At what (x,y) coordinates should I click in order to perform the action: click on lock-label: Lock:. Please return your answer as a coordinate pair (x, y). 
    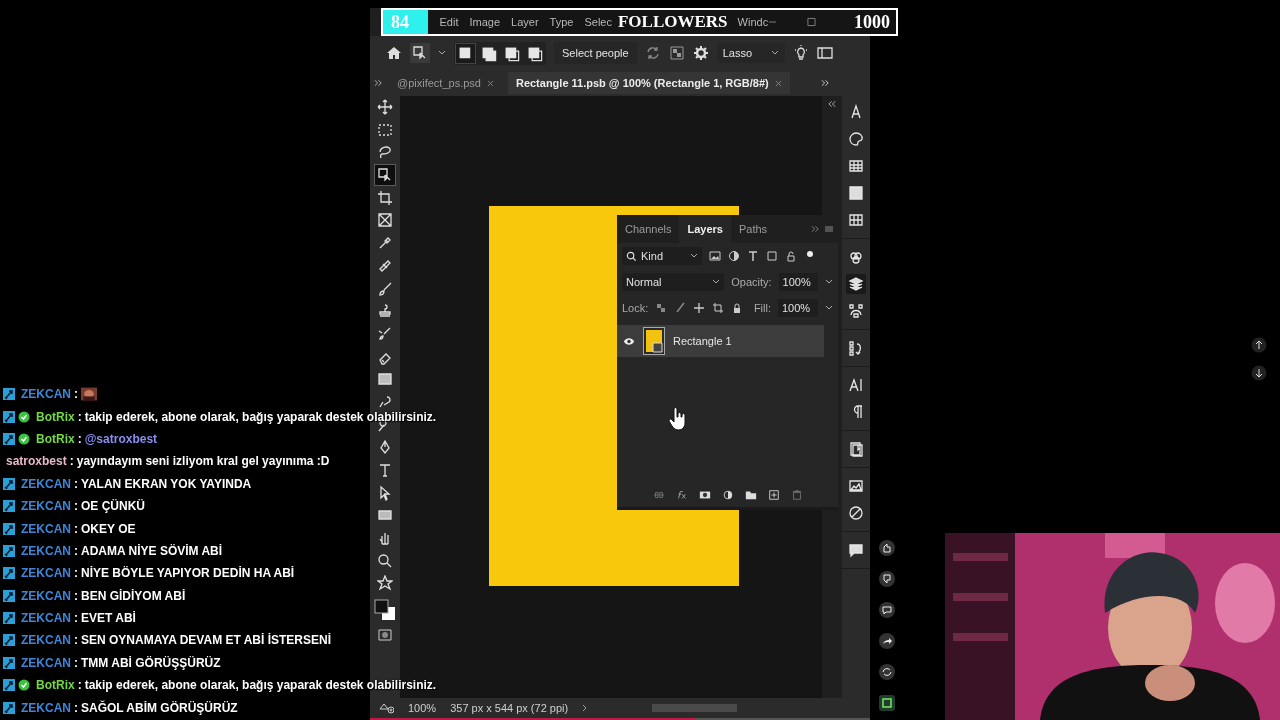
    Looking at the image, I should click on (635, 308).